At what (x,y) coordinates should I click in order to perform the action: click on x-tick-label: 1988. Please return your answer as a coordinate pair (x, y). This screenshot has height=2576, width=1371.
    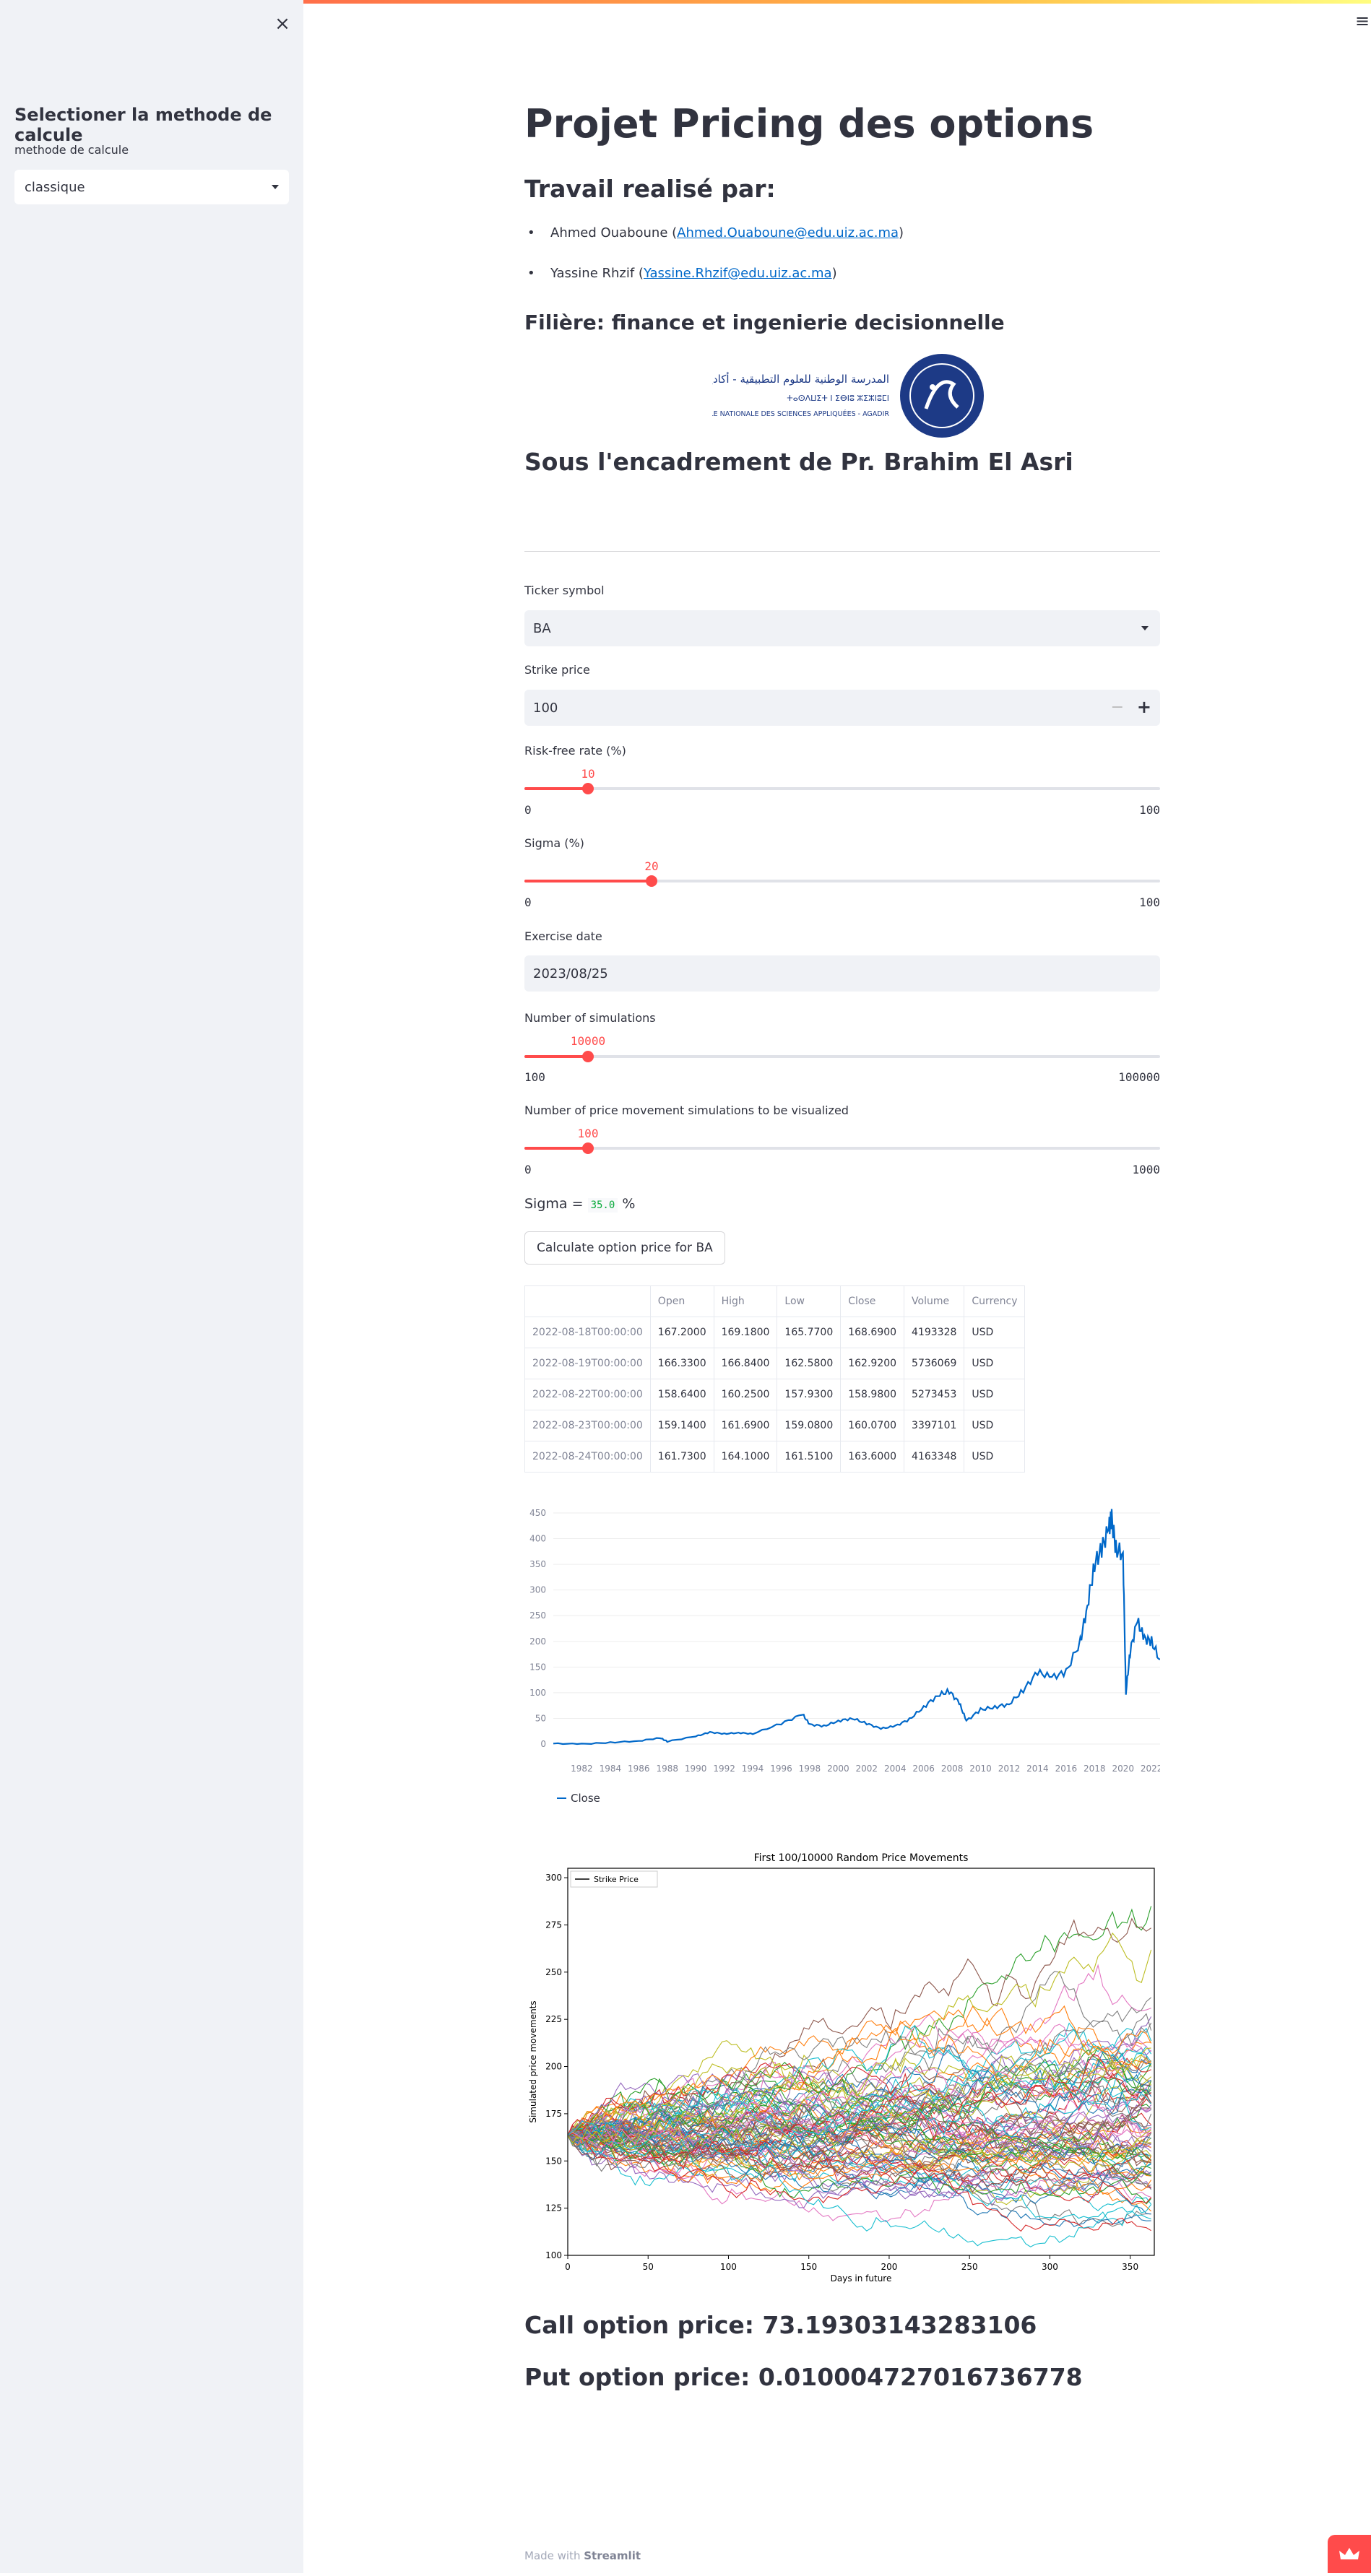
    Looking at the image, I should click on (667, 1769).